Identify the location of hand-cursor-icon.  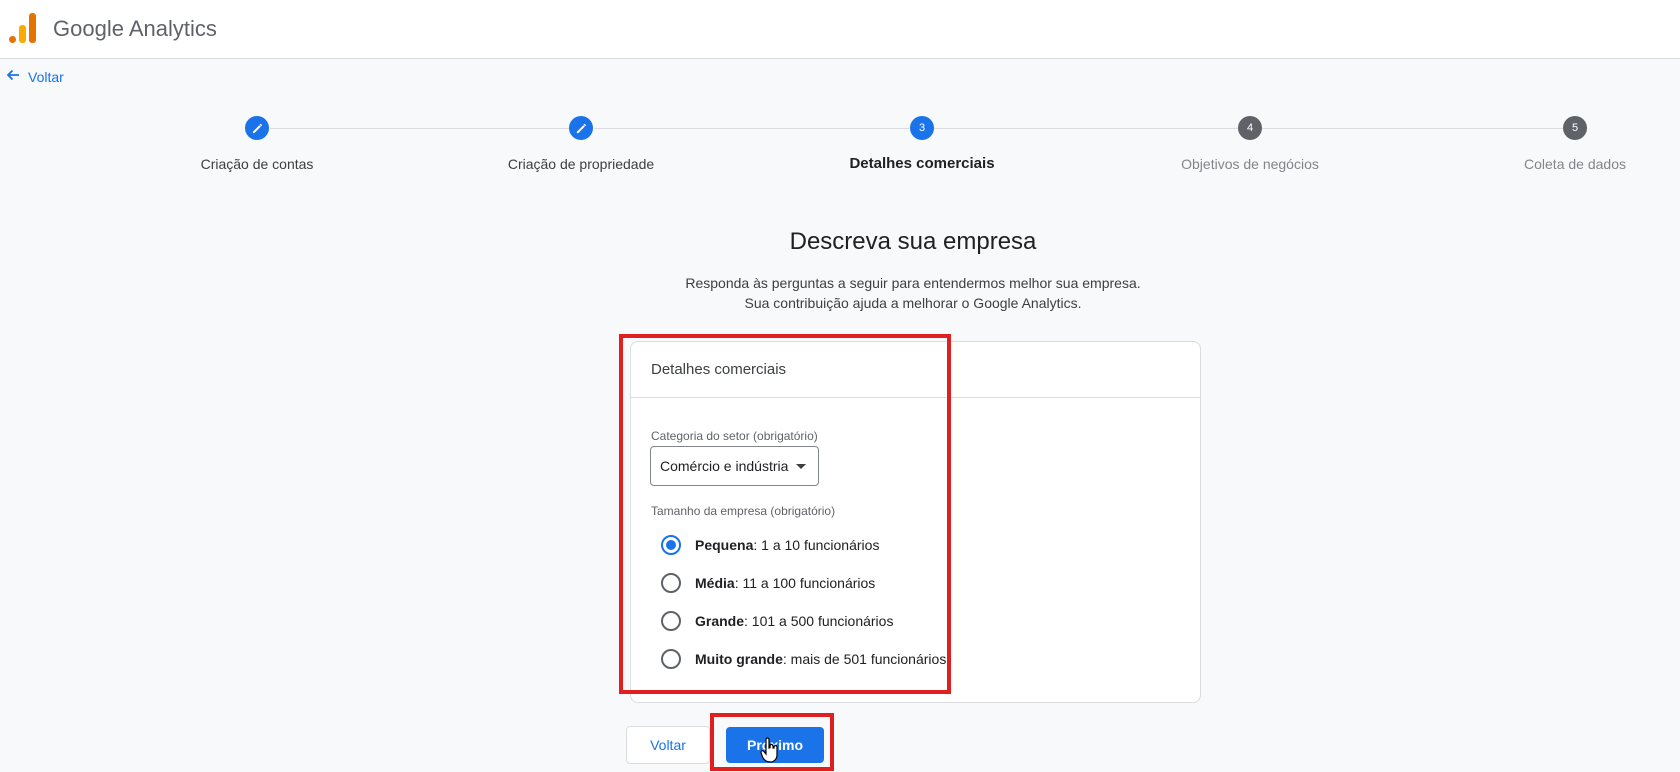
(769, 750).